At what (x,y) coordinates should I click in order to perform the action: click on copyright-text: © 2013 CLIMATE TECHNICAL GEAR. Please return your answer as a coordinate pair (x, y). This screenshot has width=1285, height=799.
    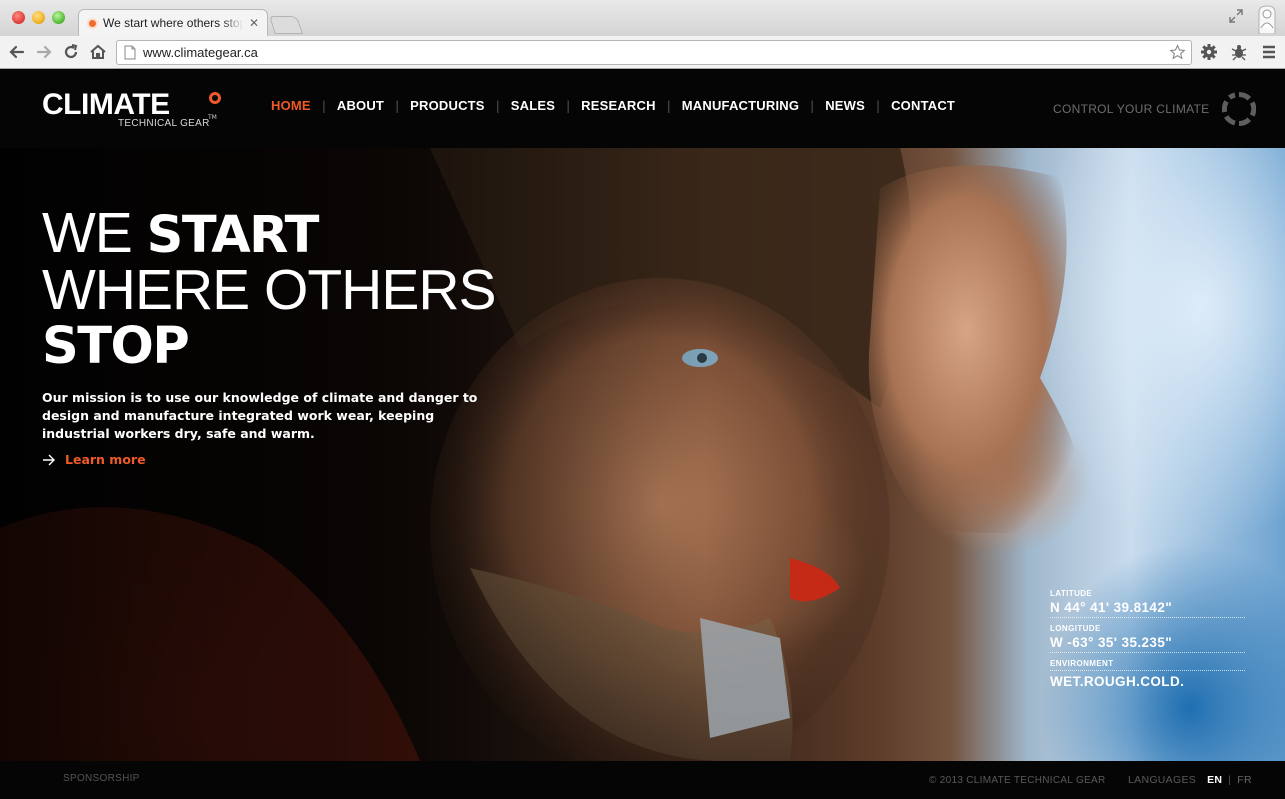
    Looking at the image, I should click on (1017, 780).